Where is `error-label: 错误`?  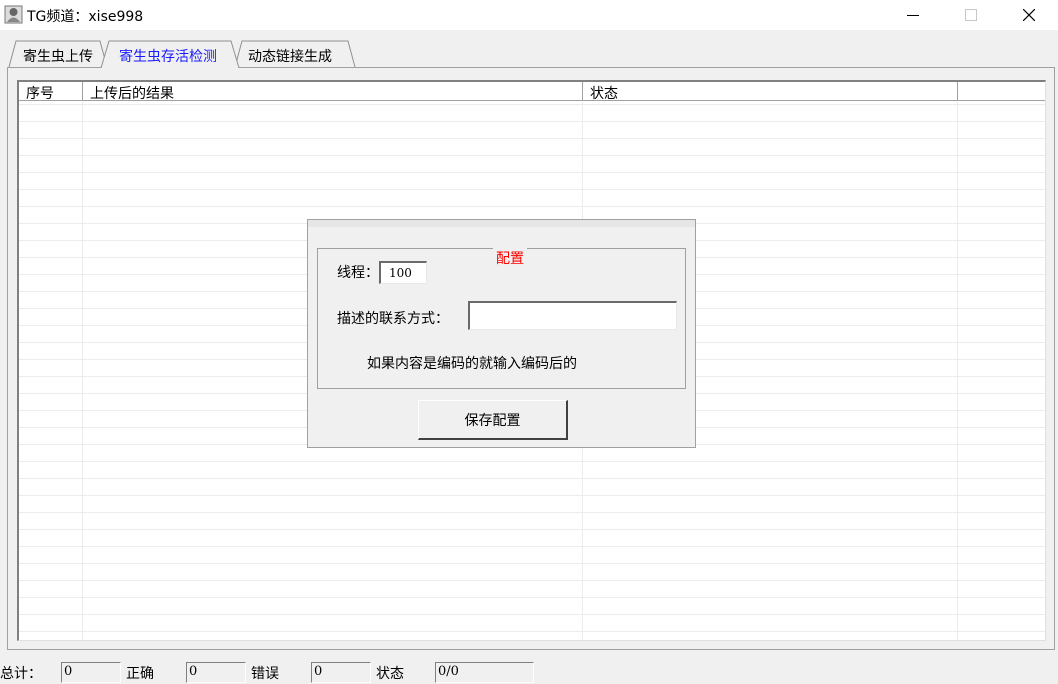 error-label: 错误 is located at coordinates (265, 674).